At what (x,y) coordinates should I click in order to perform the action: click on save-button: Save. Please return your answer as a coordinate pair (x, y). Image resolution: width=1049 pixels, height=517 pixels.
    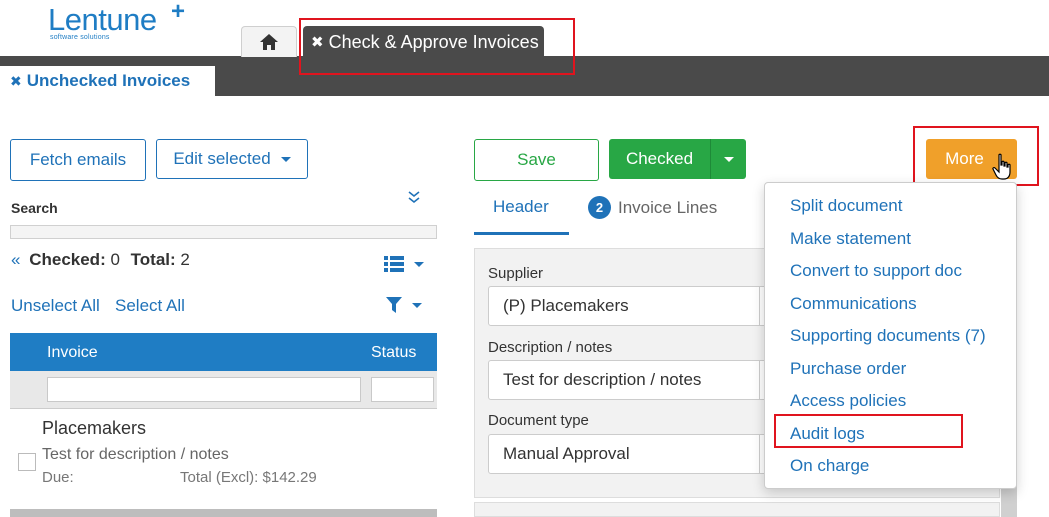
    Looking at the image, I should click on (536, 160).